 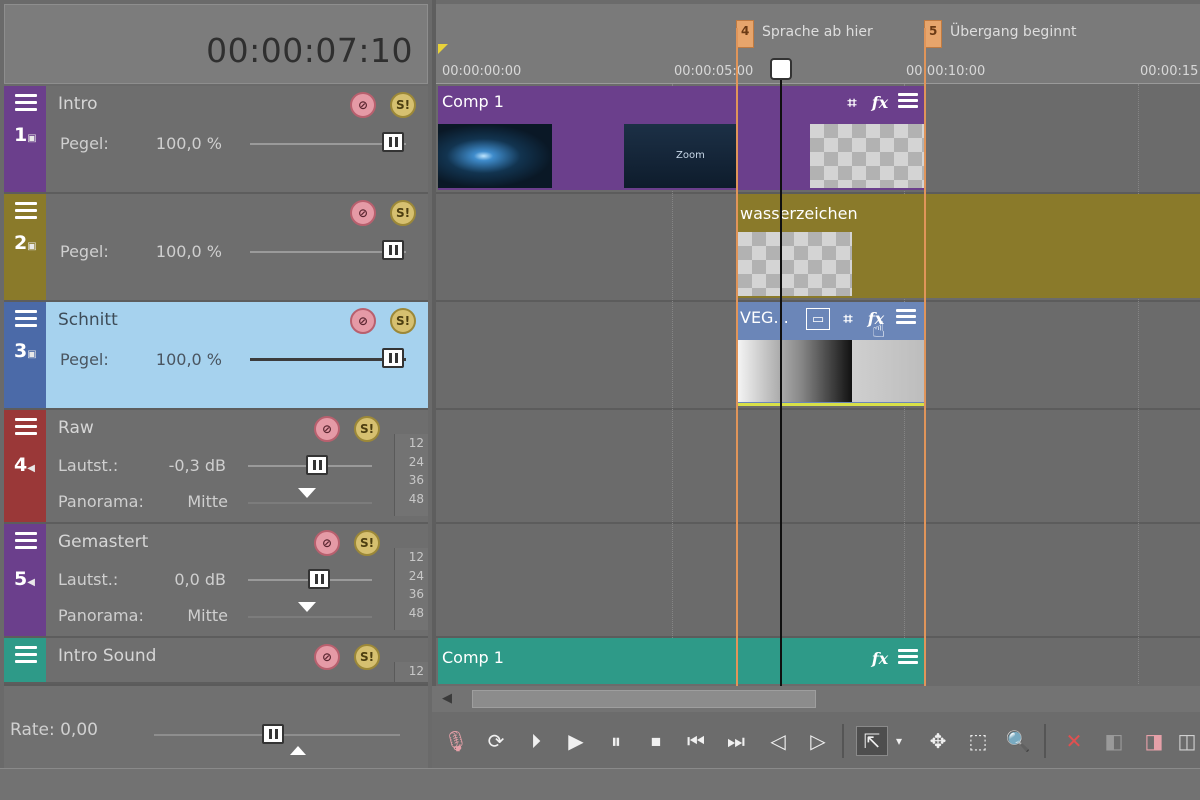 I want to click on track-number: 1▣, so click(x=25, y=135).